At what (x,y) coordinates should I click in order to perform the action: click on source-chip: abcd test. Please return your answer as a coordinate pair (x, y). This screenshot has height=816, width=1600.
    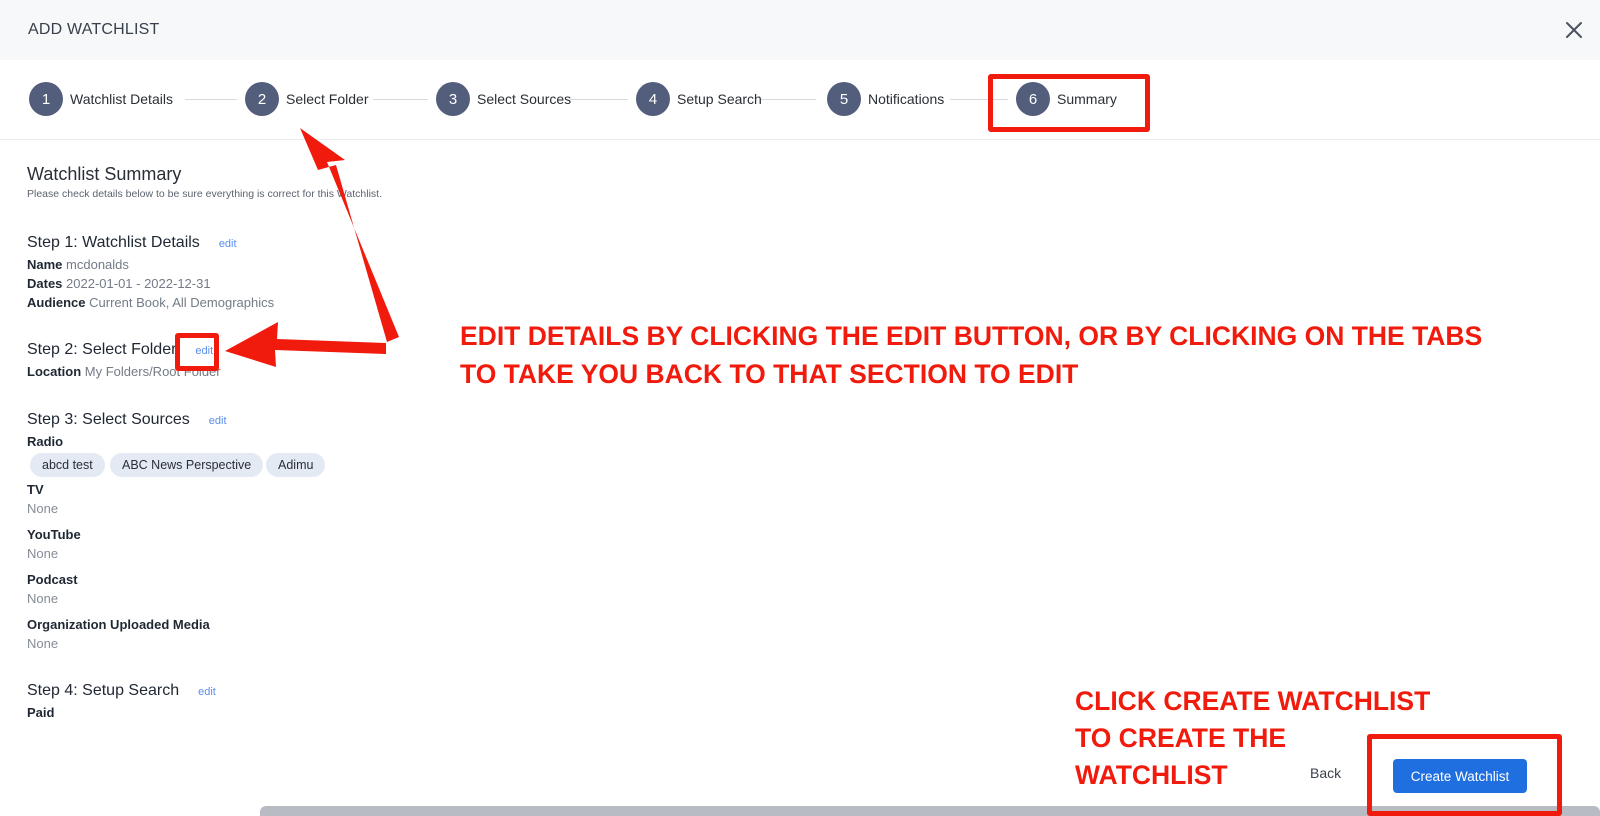
    Looking at the image, I should click on (67, 465).